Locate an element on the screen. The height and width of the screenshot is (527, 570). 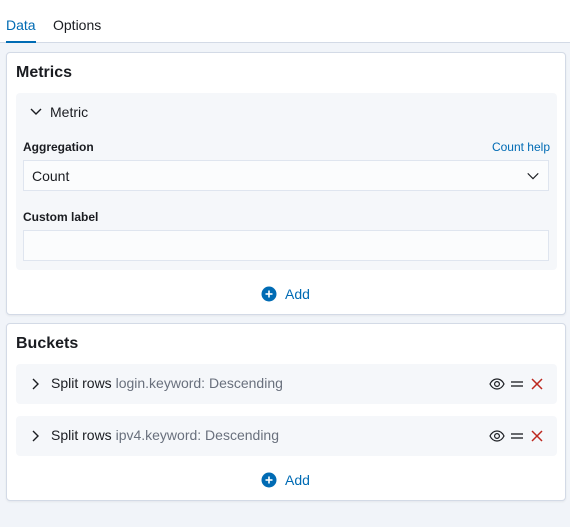
add-metric-label: Add is located at coordinates (297, 294).